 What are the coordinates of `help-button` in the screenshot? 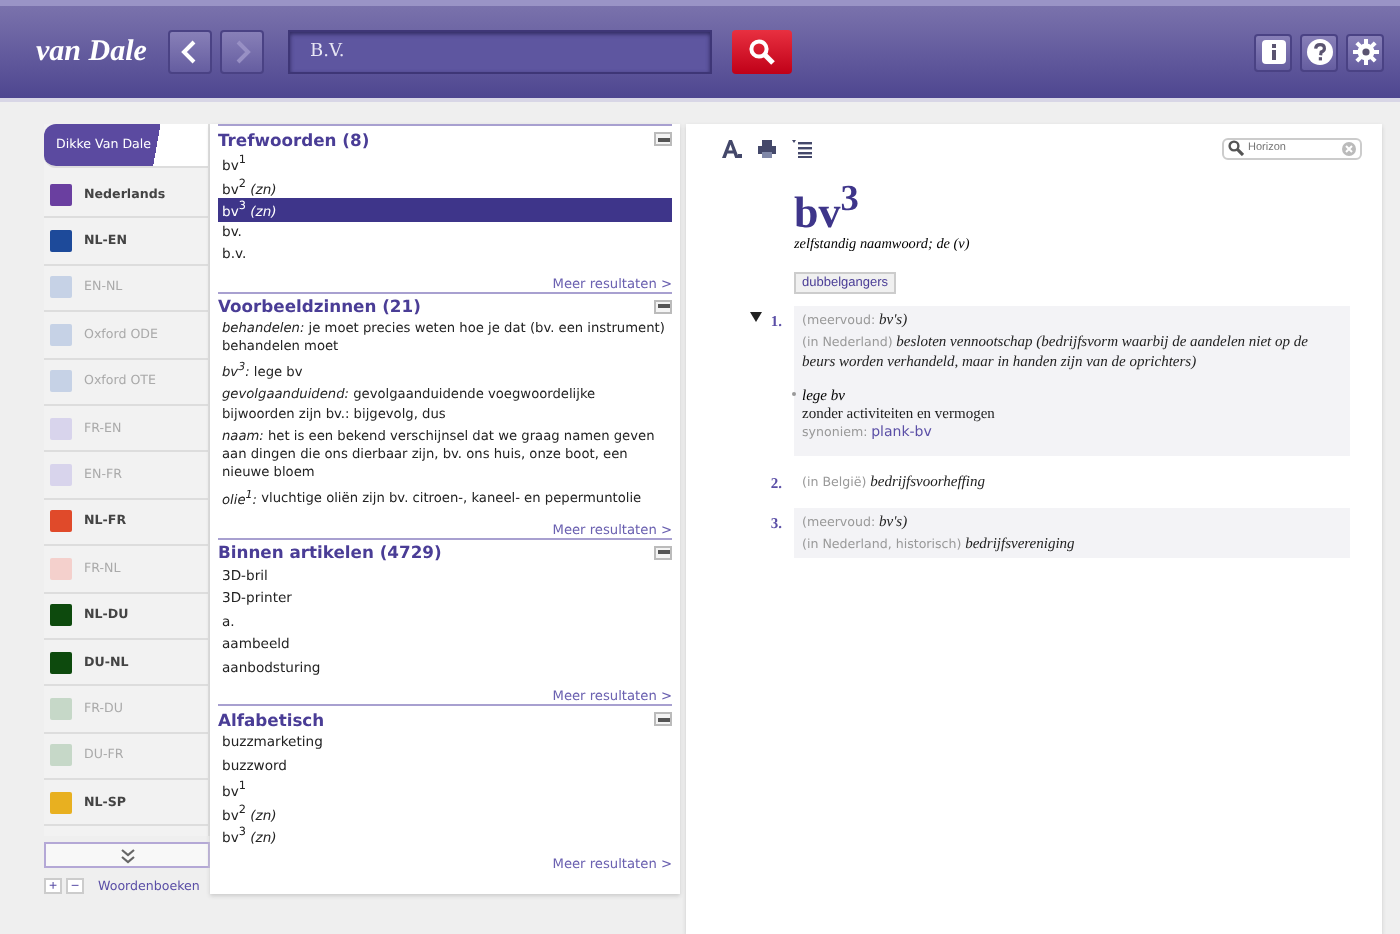 It's located at (1319, 52).